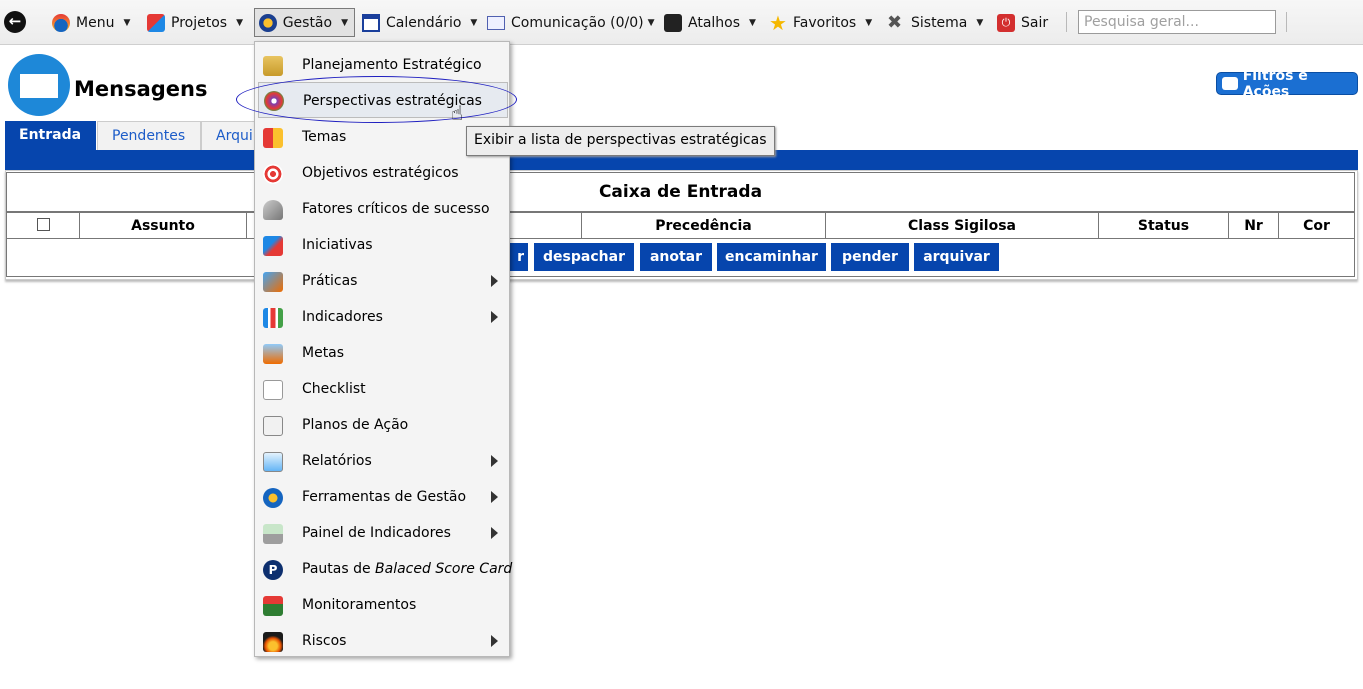 The height and width of the screenshot is (689, 1363). I want to click on menu-item-calendario: Calendário ▼, so click(419, 22).